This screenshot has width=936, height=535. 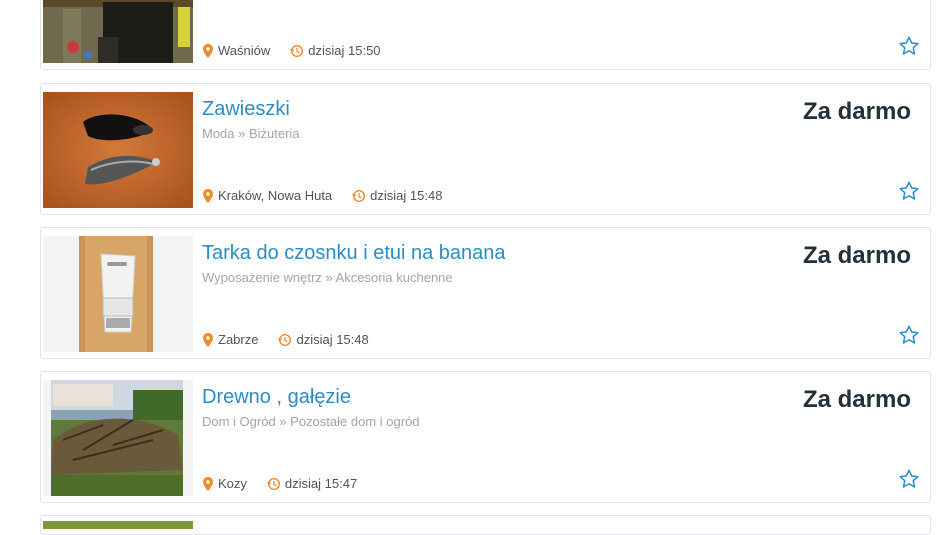 What do you see at coordinates (485, 525) in the screenshot?
I see `listing-card` at bounding box center [485, 525].